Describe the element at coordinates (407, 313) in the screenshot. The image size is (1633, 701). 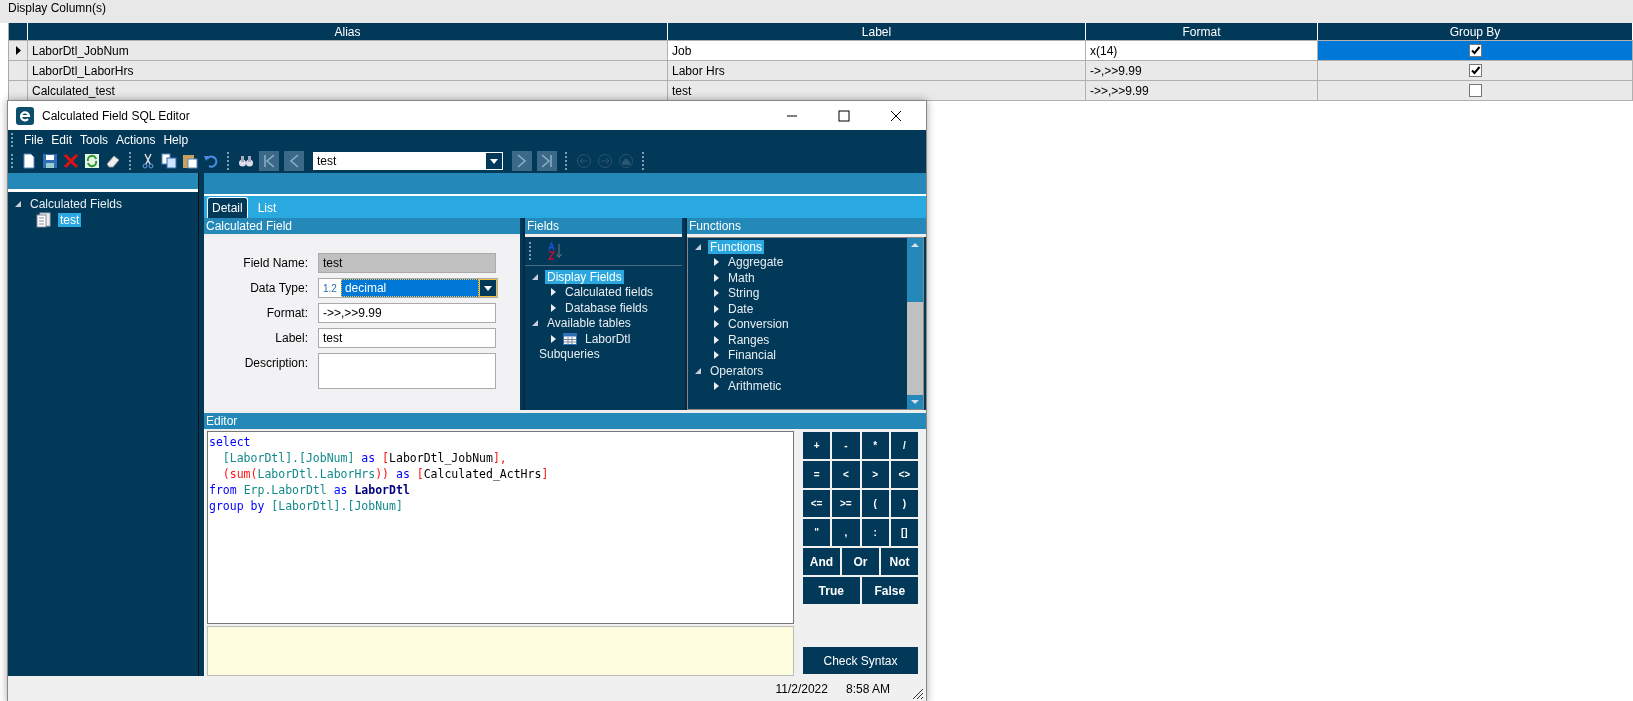
I see `input-field: ->>,>>9.99` at that location.